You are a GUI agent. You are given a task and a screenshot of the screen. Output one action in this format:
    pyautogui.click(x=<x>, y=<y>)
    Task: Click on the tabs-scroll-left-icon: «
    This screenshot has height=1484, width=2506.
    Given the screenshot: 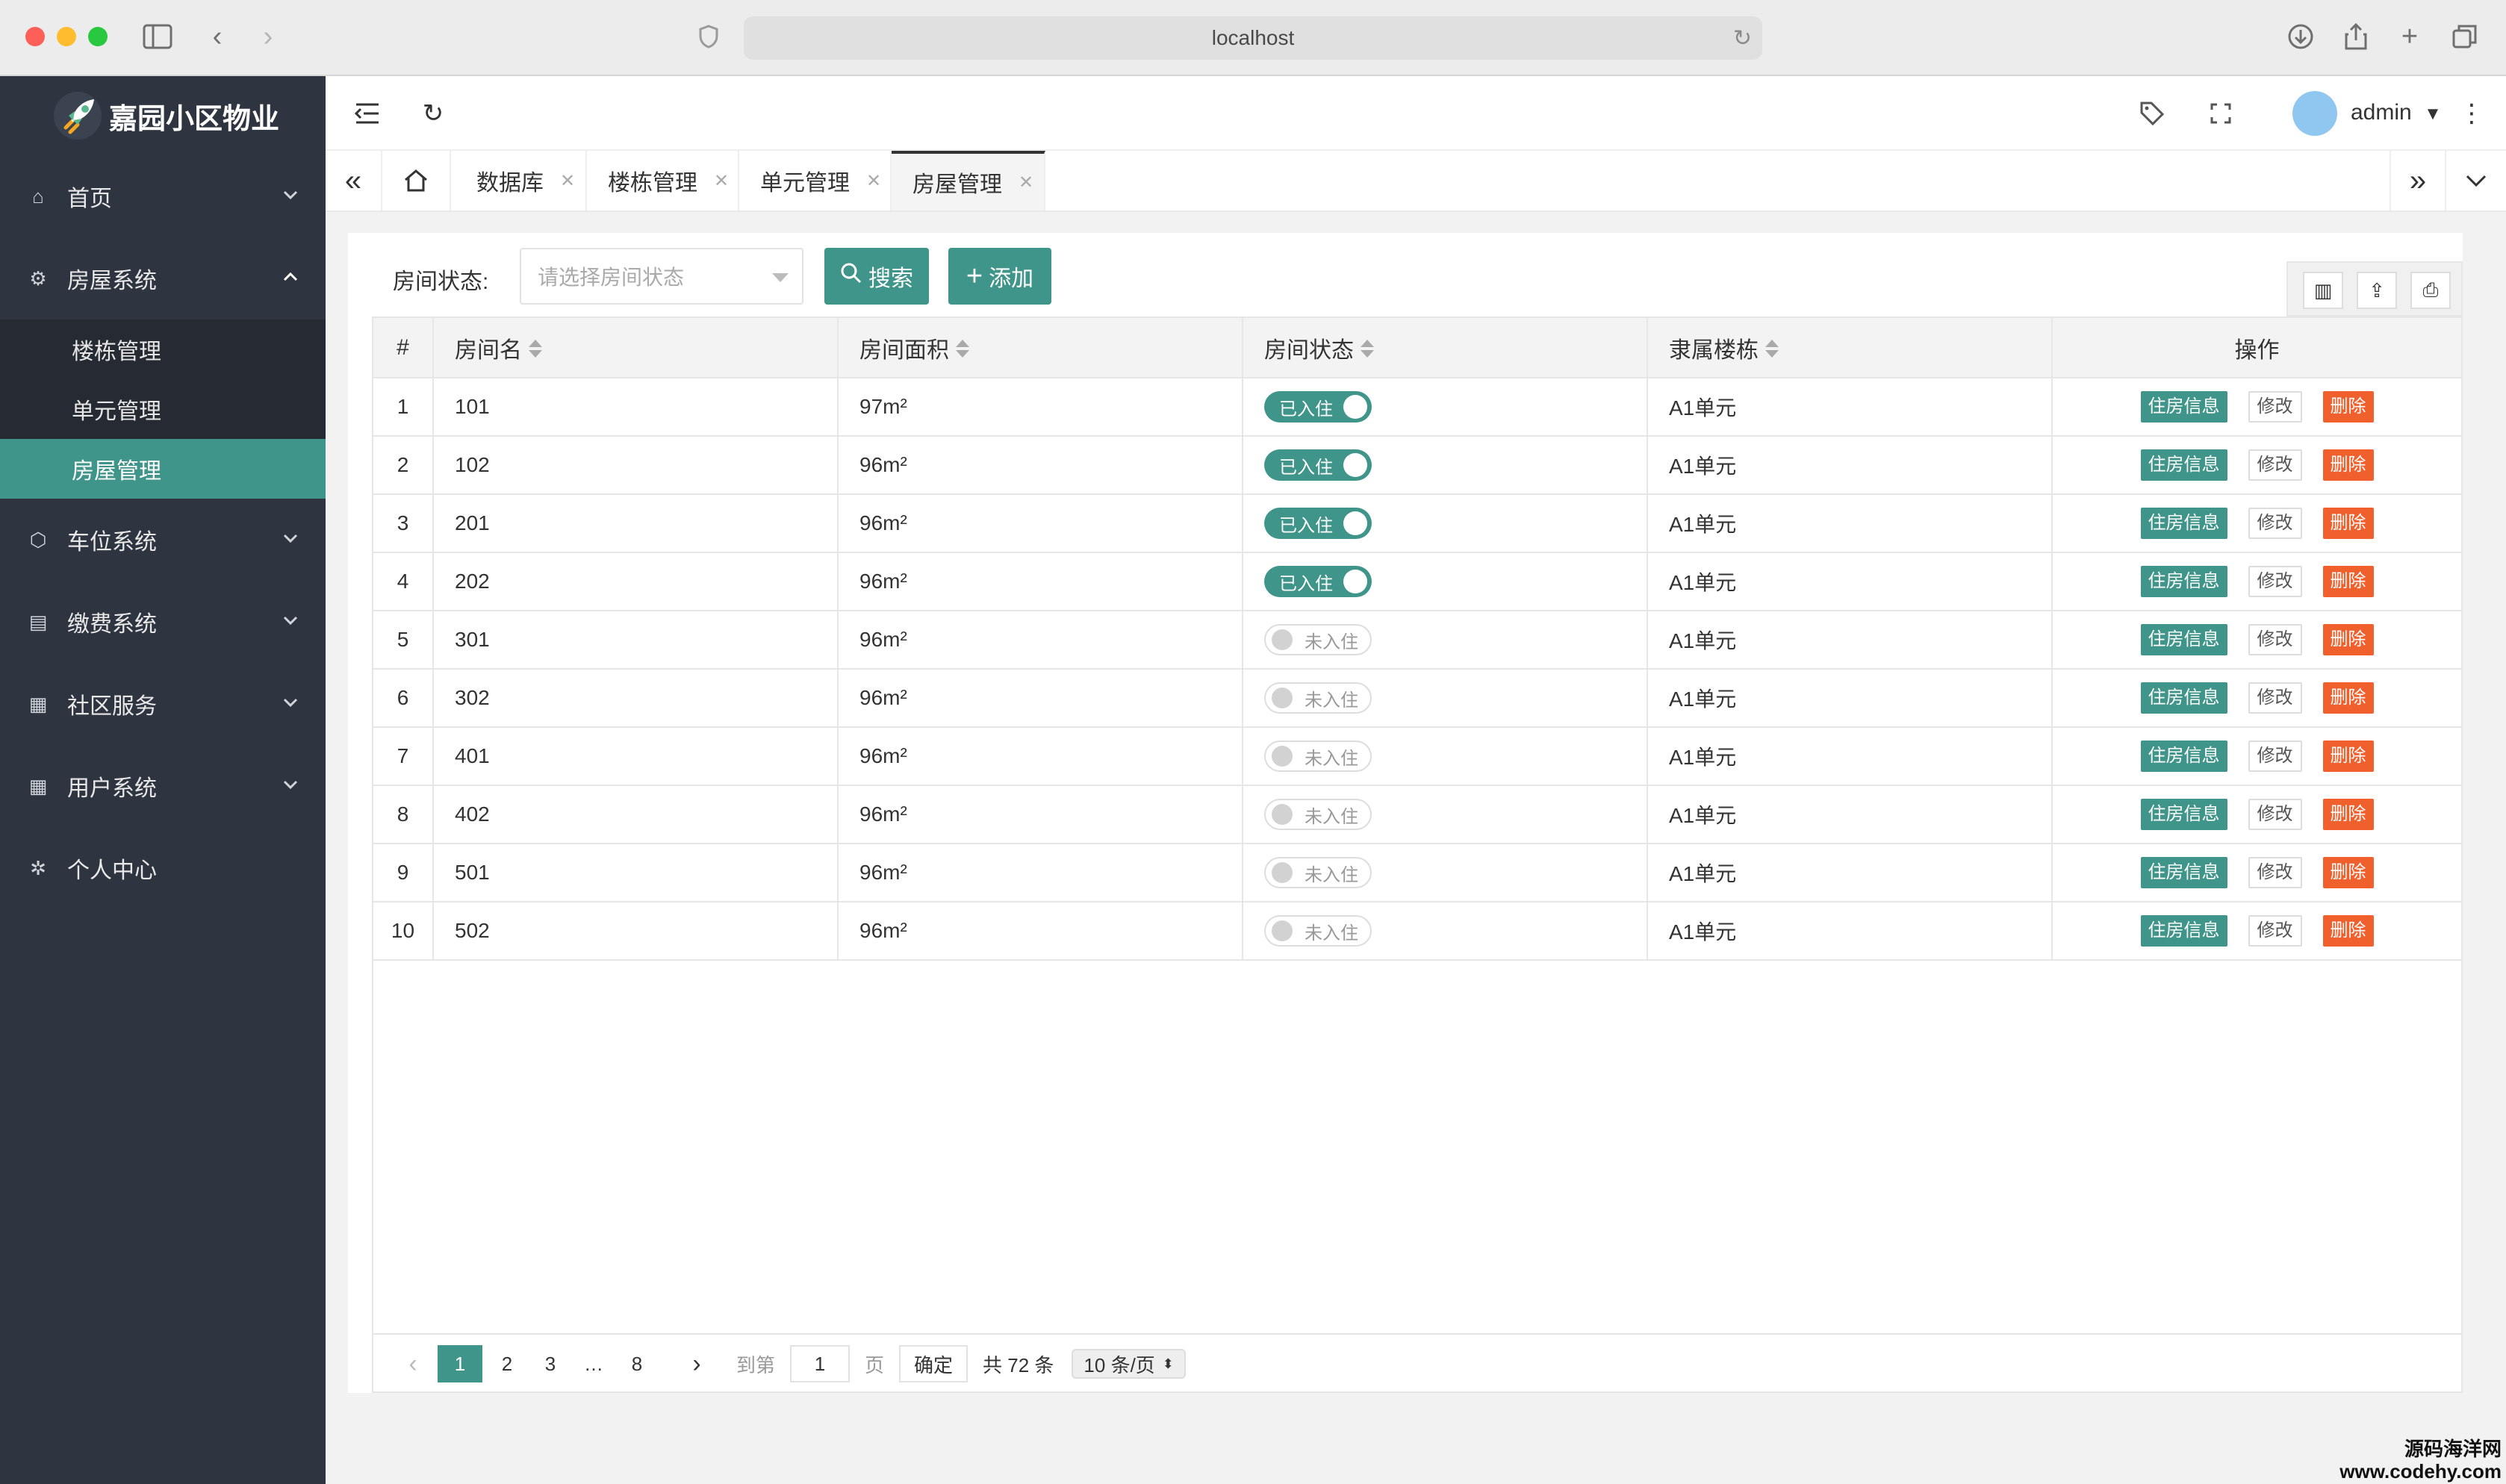 What is the action you would take?
    pyautogui.click(x=354, y=181)
    